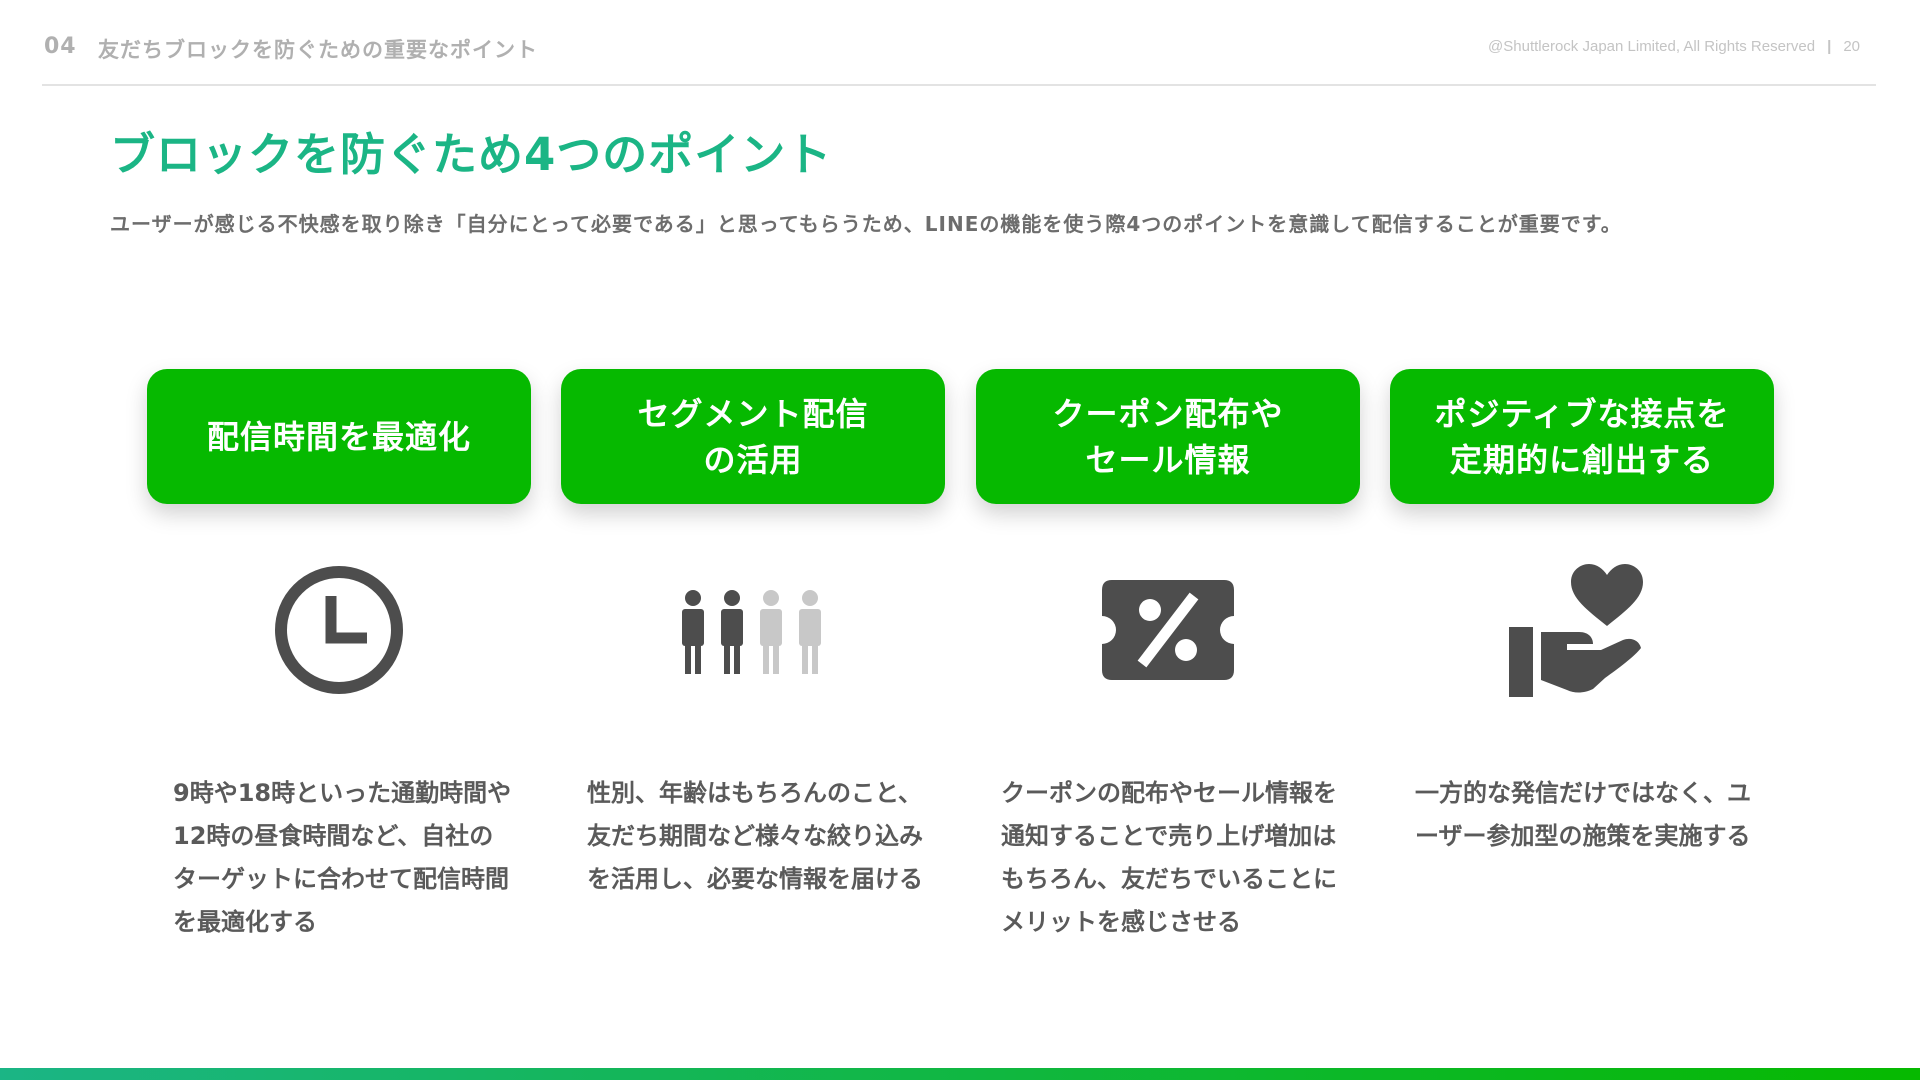  I want to click on point-label-4: ポジティブな接点を 定期的に創出する, so click(1582, 436).